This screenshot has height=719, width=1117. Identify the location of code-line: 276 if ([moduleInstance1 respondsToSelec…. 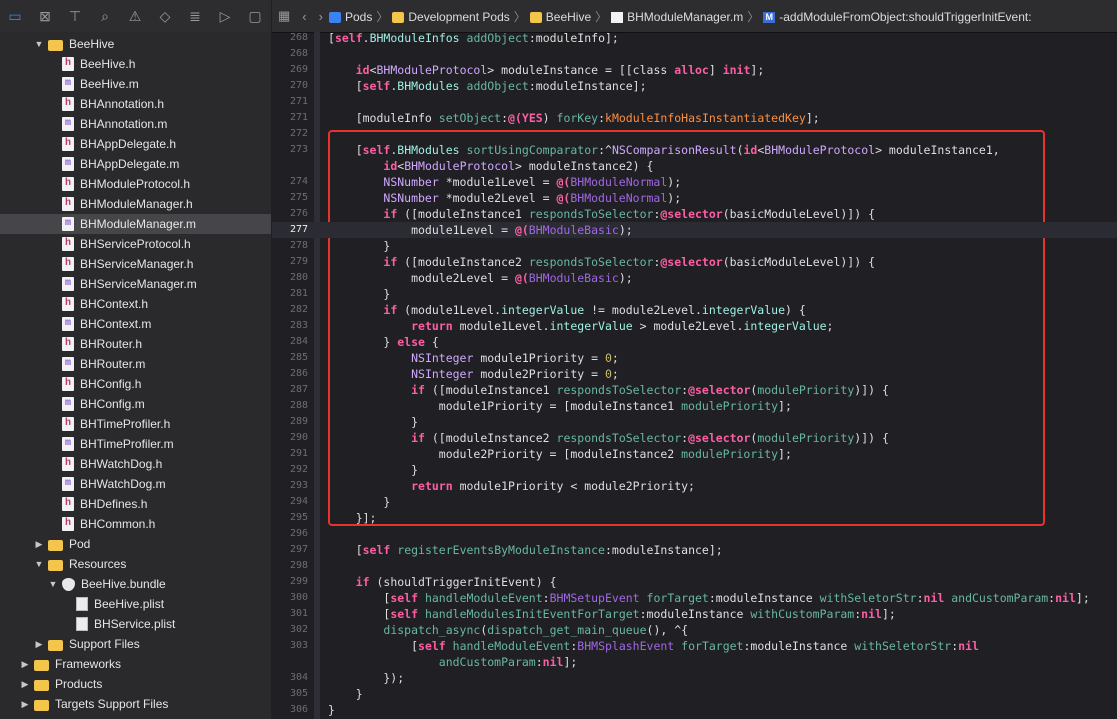
(694, 214).